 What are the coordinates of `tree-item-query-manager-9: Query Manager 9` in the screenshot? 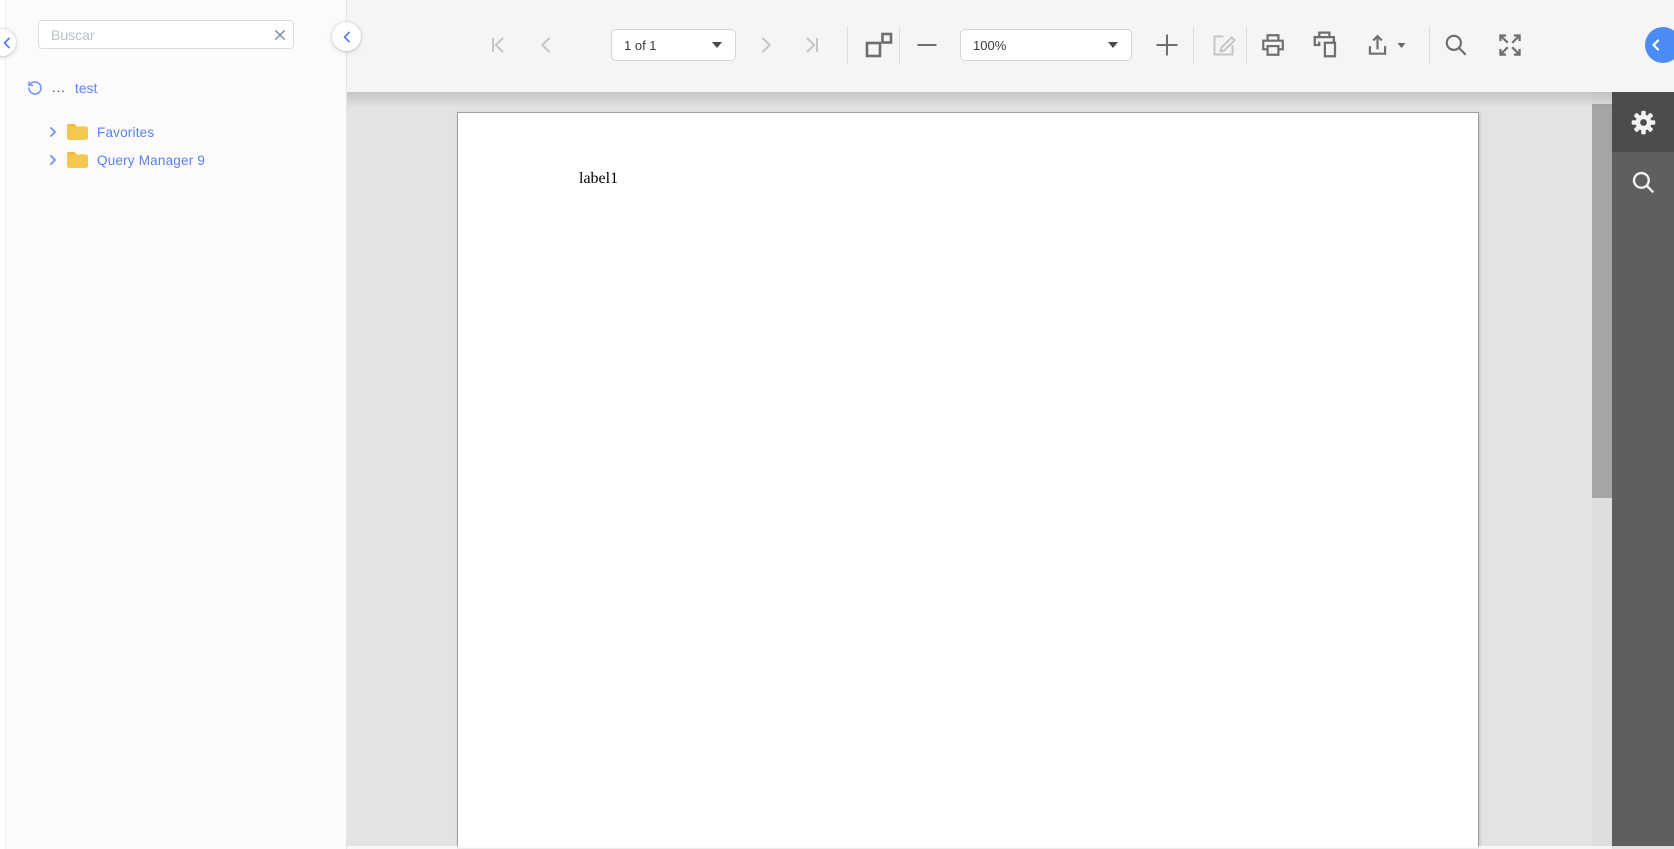 It's located at (176, 160).